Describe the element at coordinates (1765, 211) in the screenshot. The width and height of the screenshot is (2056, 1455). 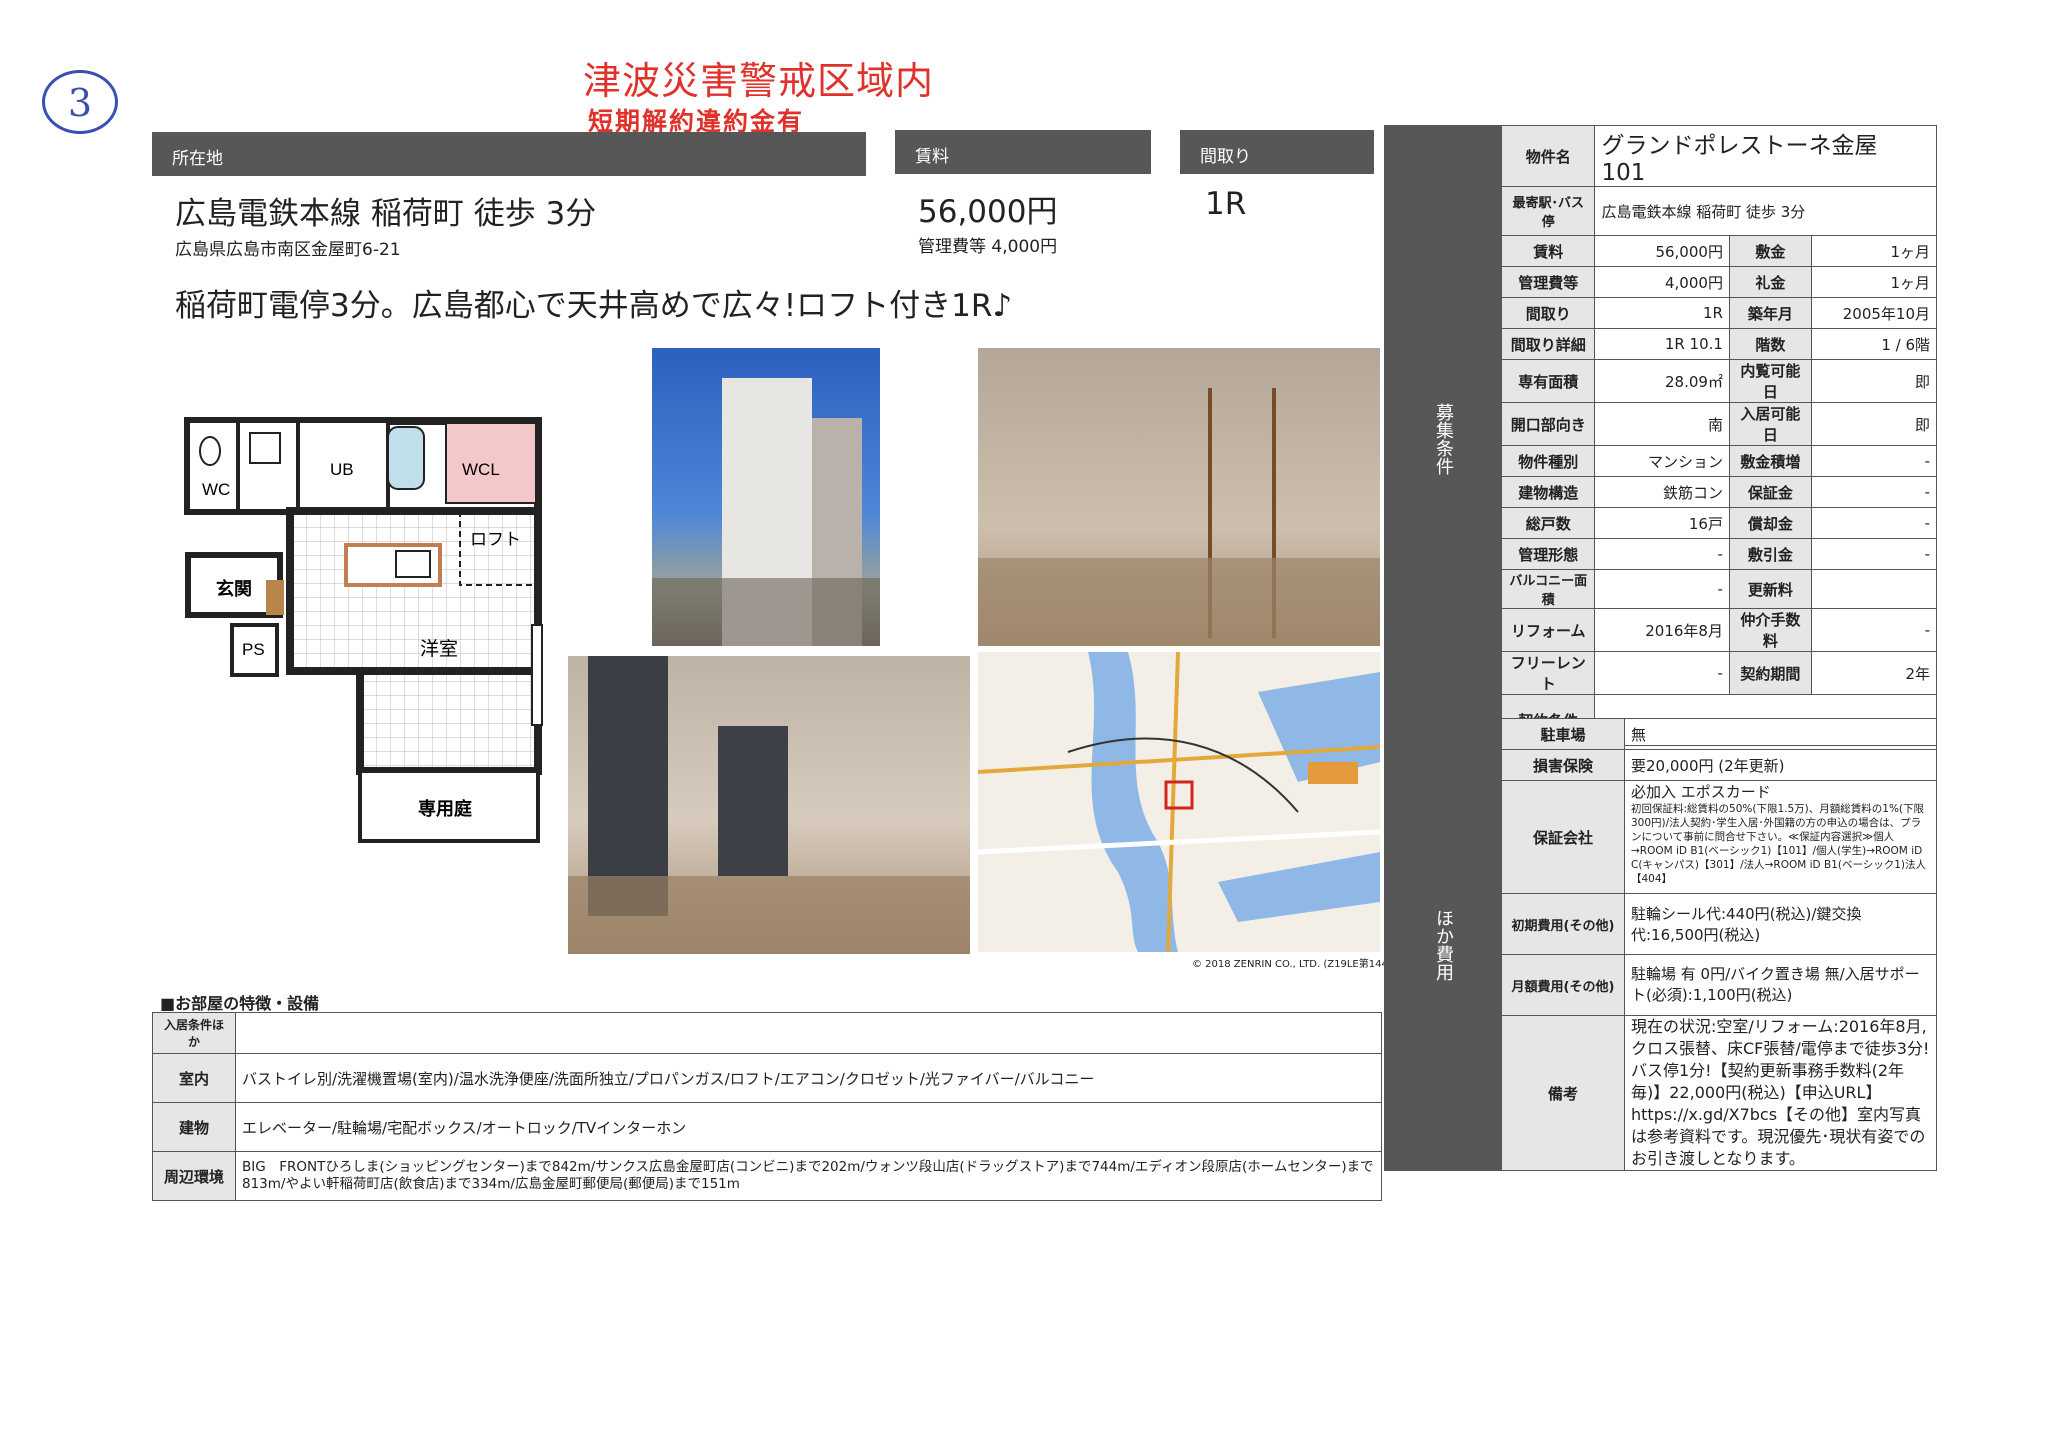
I see `nearest-station: 広島電鉄本線 稲荷町 徒歩 3分` at that location.